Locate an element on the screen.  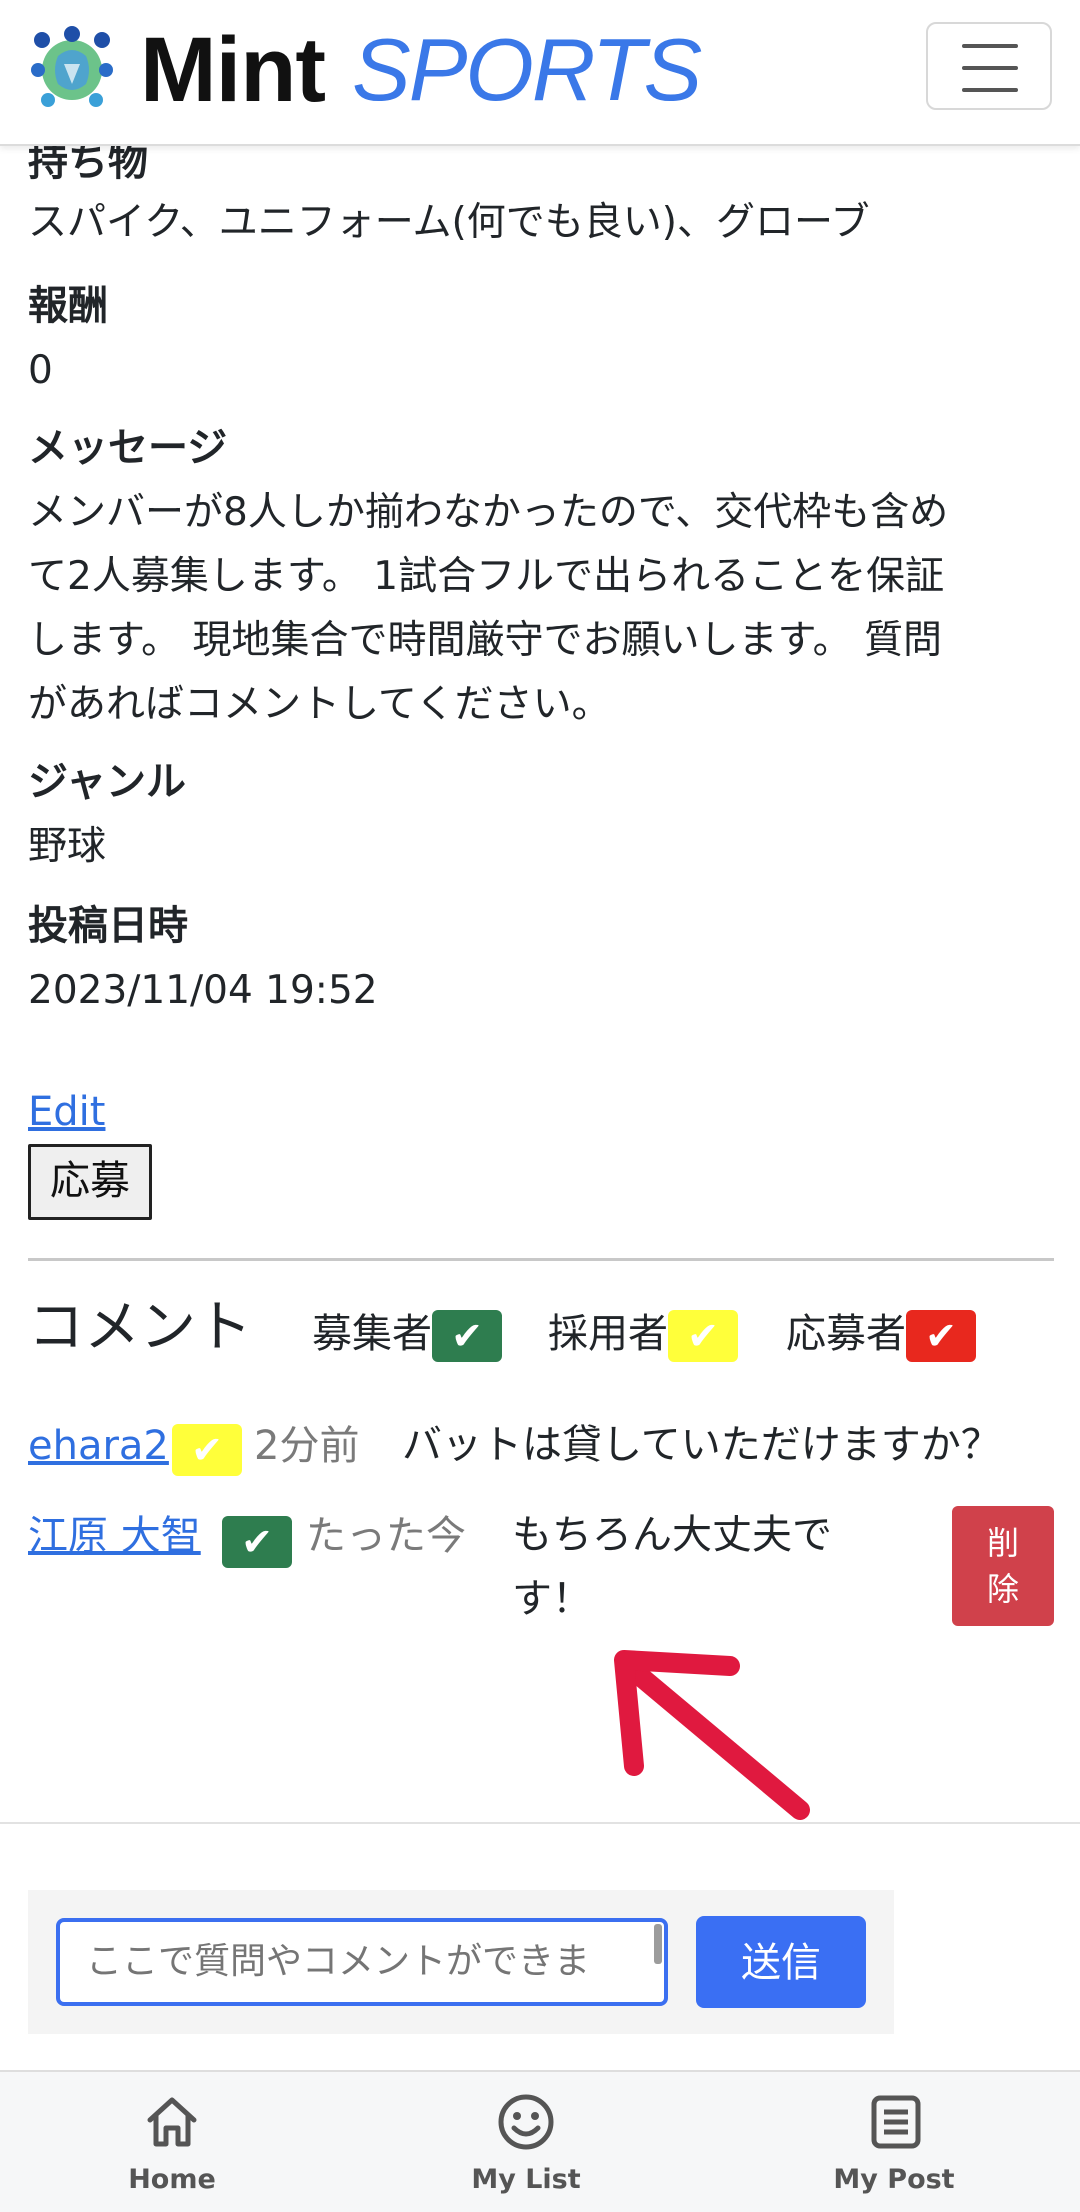
send-button: 送信 is located at coordinates (781, 1962).